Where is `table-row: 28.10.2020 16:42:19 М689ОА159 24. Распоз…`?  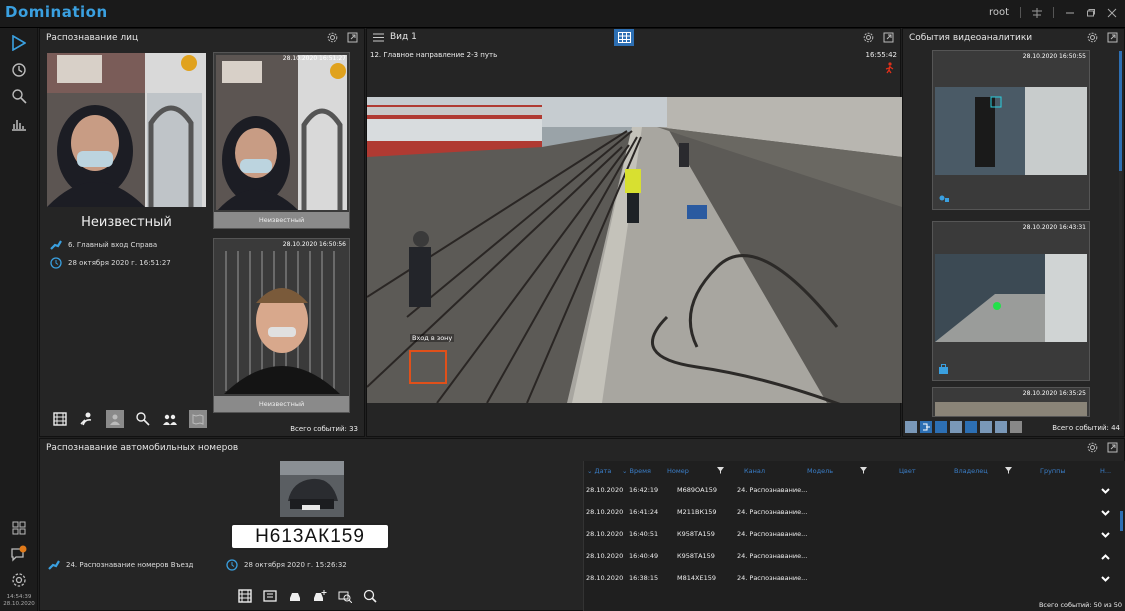
table-row: 28.10.2020 16:42:19 М689ОА159 24. Распоз… is located at coordinates (854, 490).